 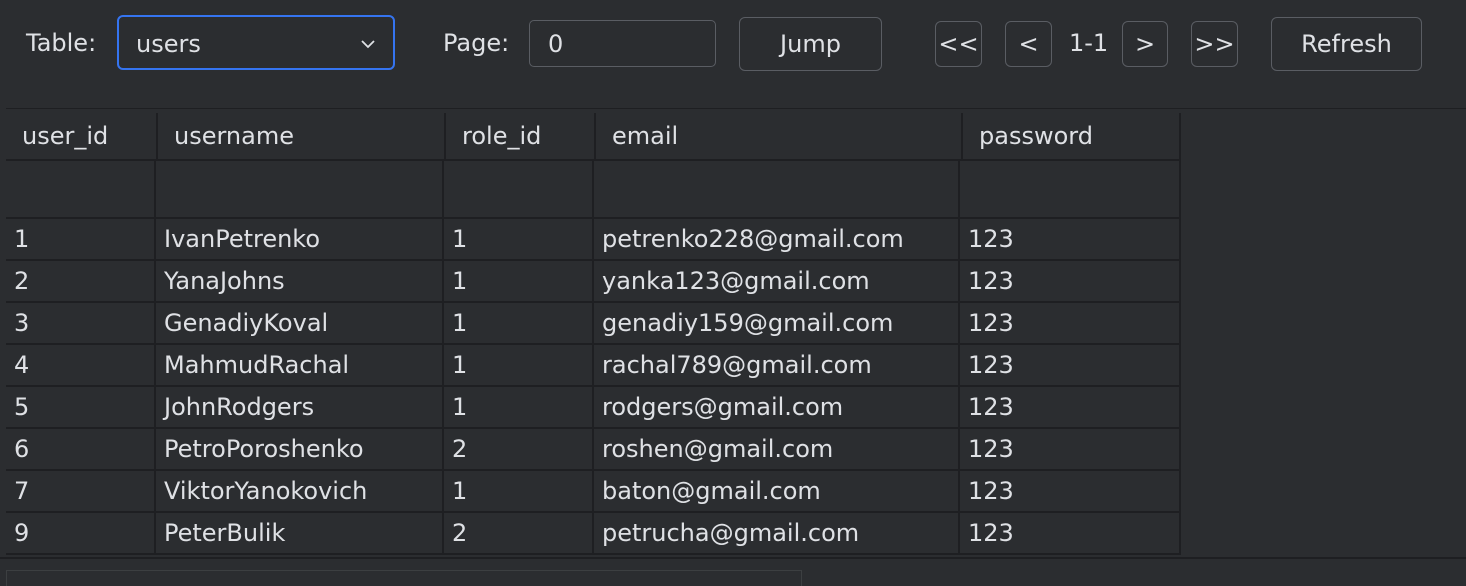 What do you see at coordinates (300, 324) in the screenshot?
I see `cell-username: GenadiyKoval` at bounding box center [300, 324].